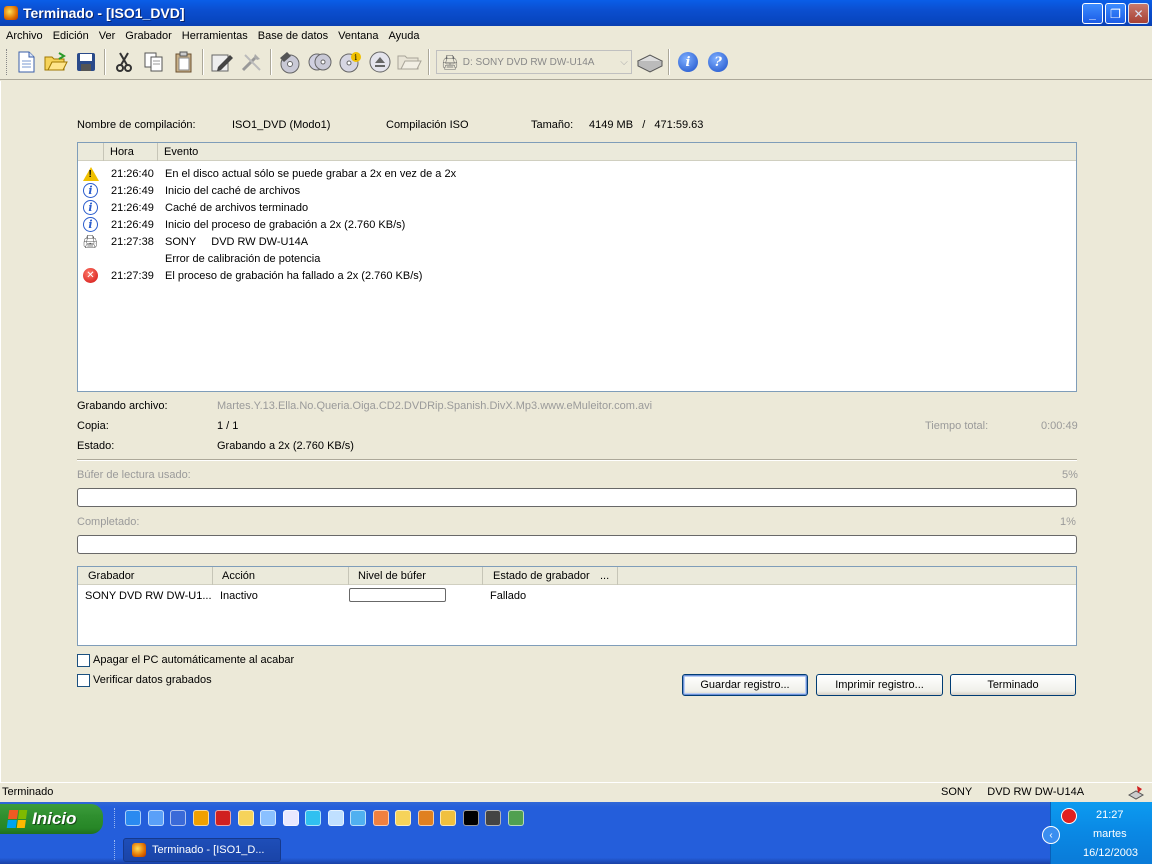 This screenshot has height=864, width=1152. What do you see at coordinates (90, 207) in the screenshot?
I see `info-icon: i` at bounding box center [90, 207].